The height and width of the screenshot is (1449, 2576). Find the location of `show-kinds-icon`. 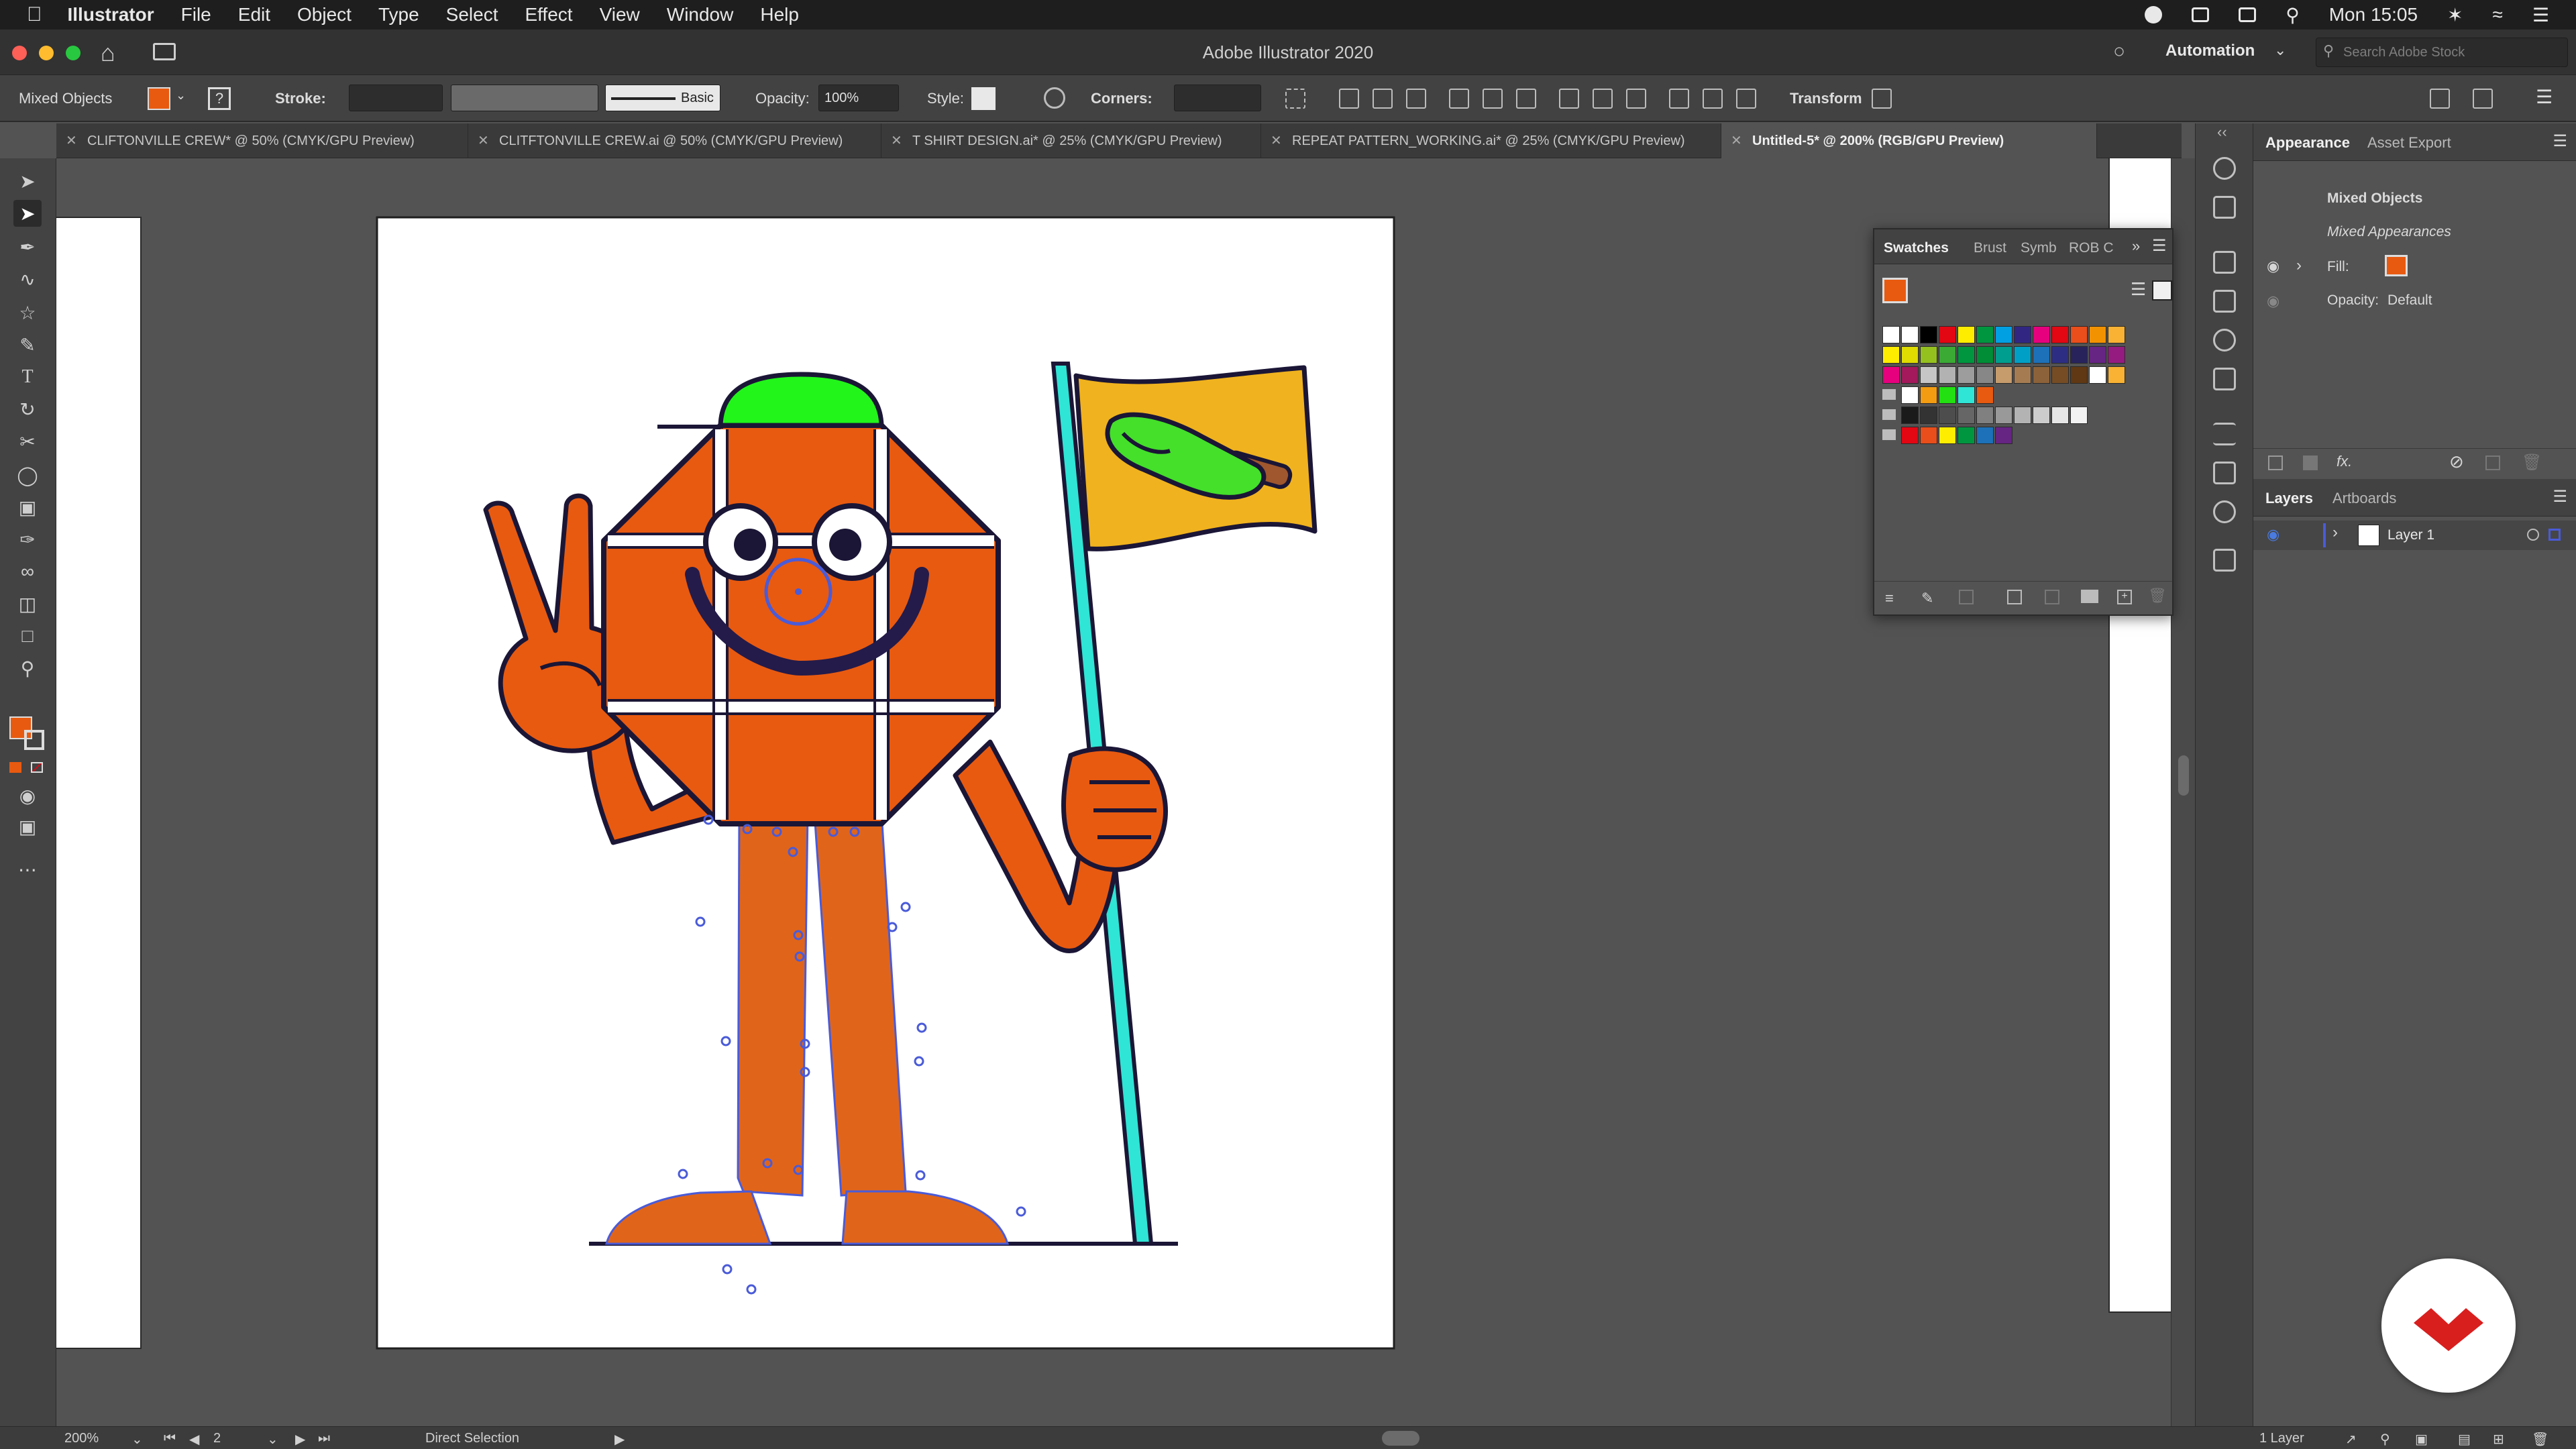

show-kinds-icon is located at coordinates (1966, 597).